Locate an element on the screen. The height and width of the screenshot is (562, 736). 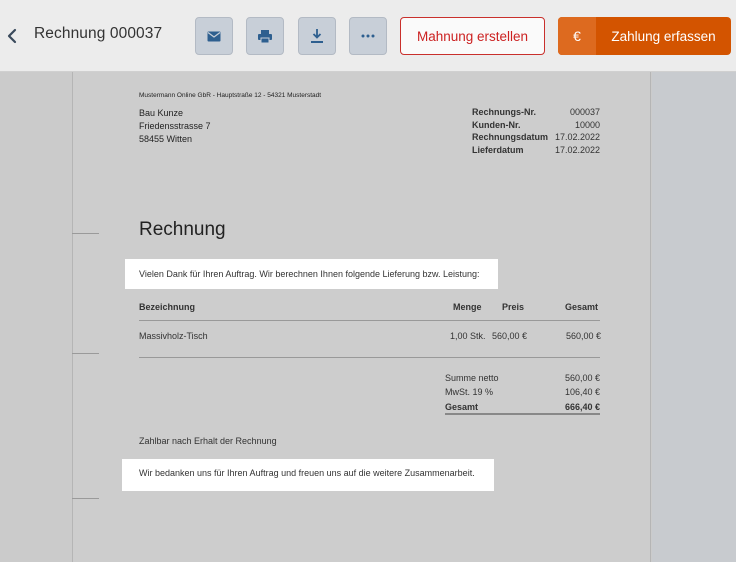
punch-mark is located at coordinates (85, 353).